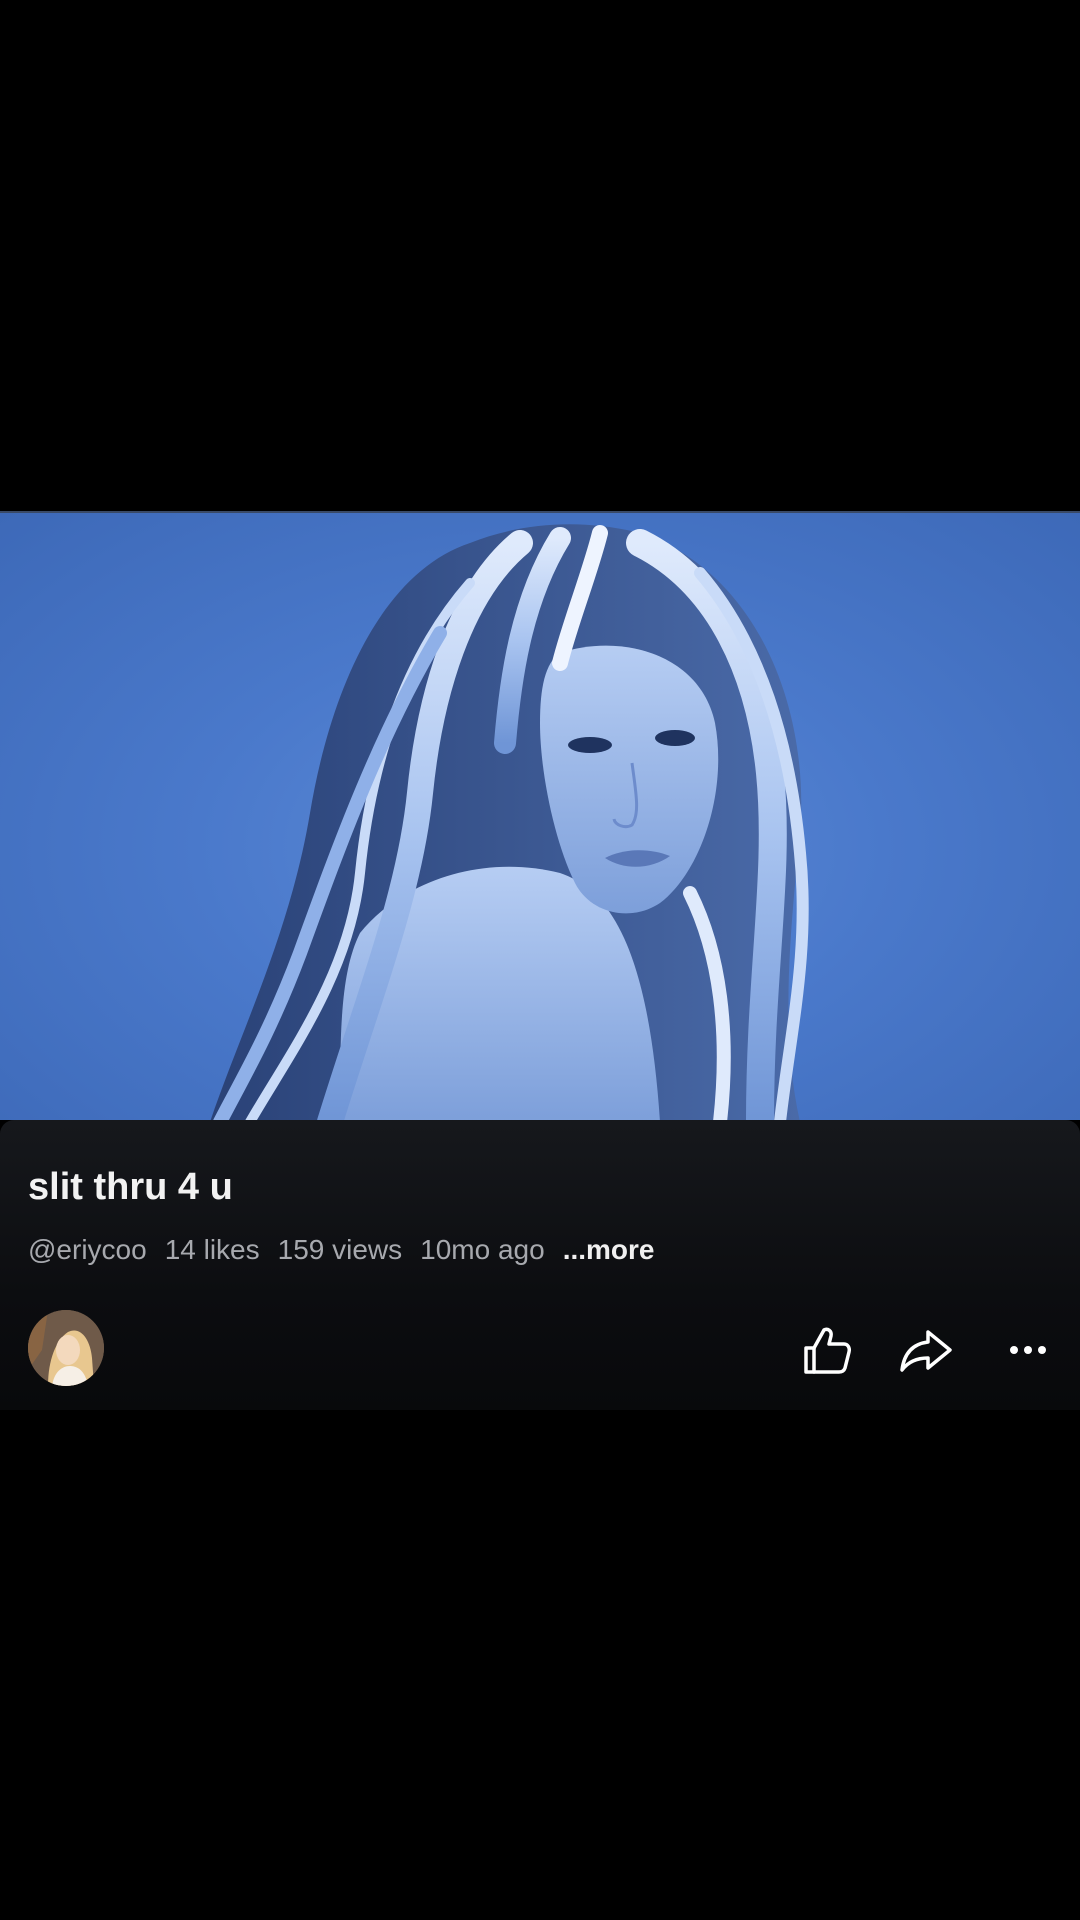 The height and width of the screenshot is (1920, 1080). What do you see at coordinates (212, 1249) in the screenshot?
I see `like-count: 14 likes` at bounding box center [212, 1249].